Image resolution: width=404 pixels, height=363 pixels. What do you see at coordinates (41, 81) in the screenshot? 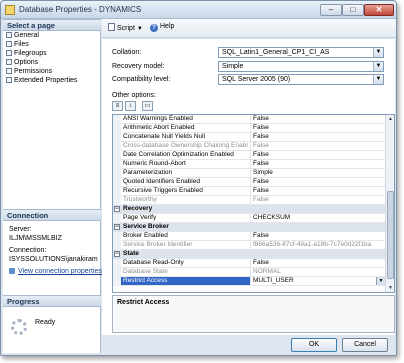
I see `page-item-extended-properties: Extended Properties` at bounding box center [41, 81].